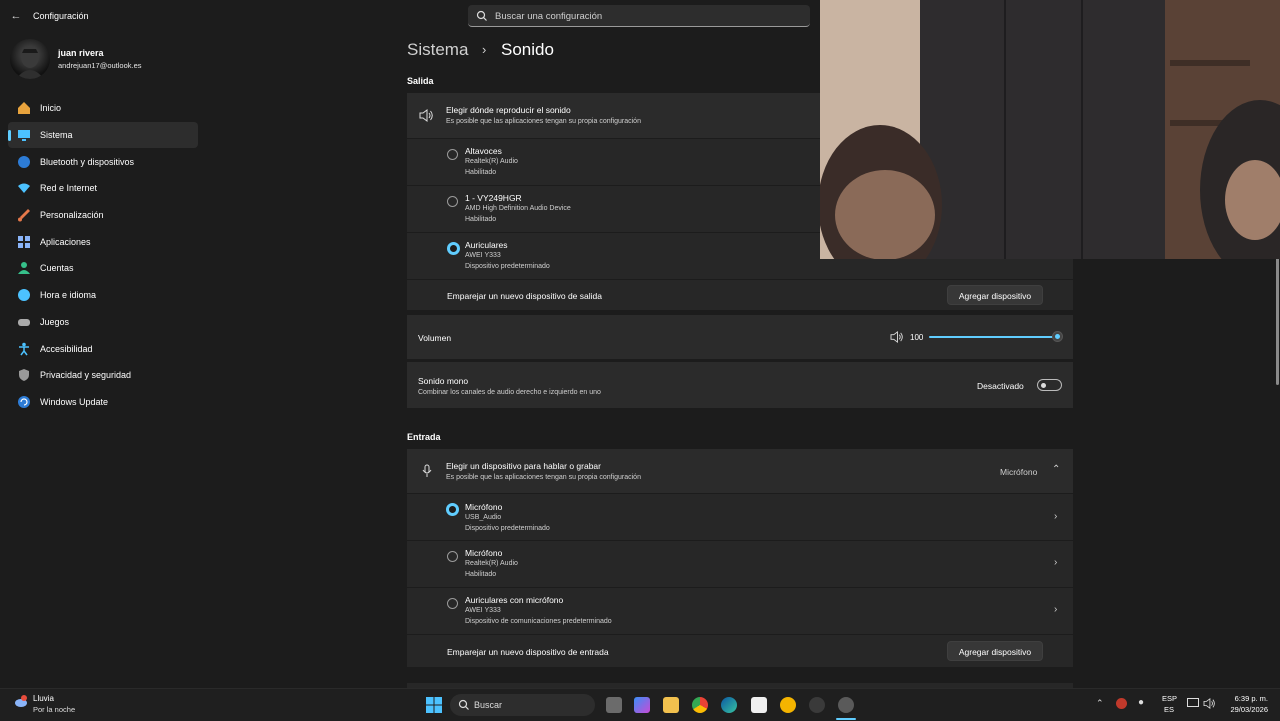  I want to click on output-device-driver: AMD High Definition Audio Device, so click(518, 208).